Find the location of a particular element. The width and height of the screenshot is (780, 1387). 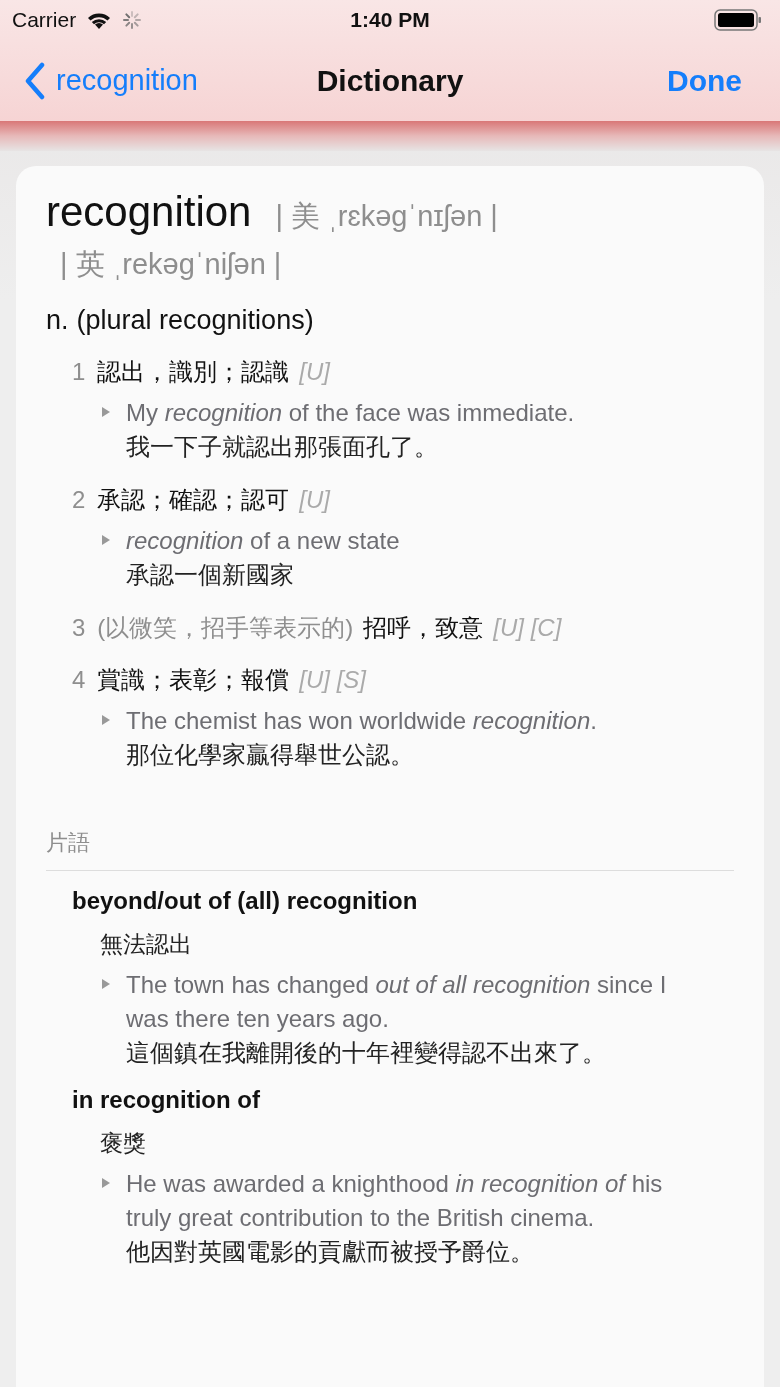

example-translation: 那位化學家贏得舉世公認。 is located at coordinates (270, 755).